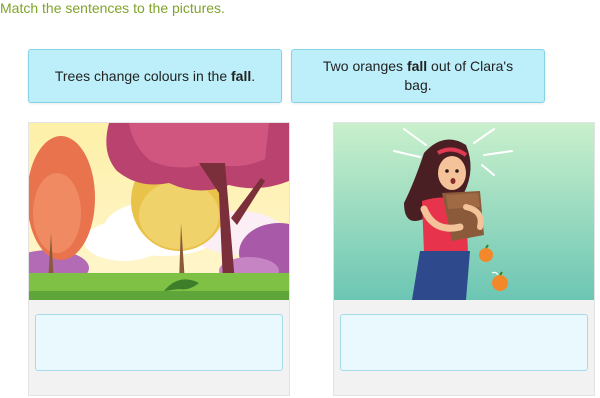 The image size is (600, 398). I want to click on sentence-card-trees: Trees change colours in the fall., so click(155, 76).